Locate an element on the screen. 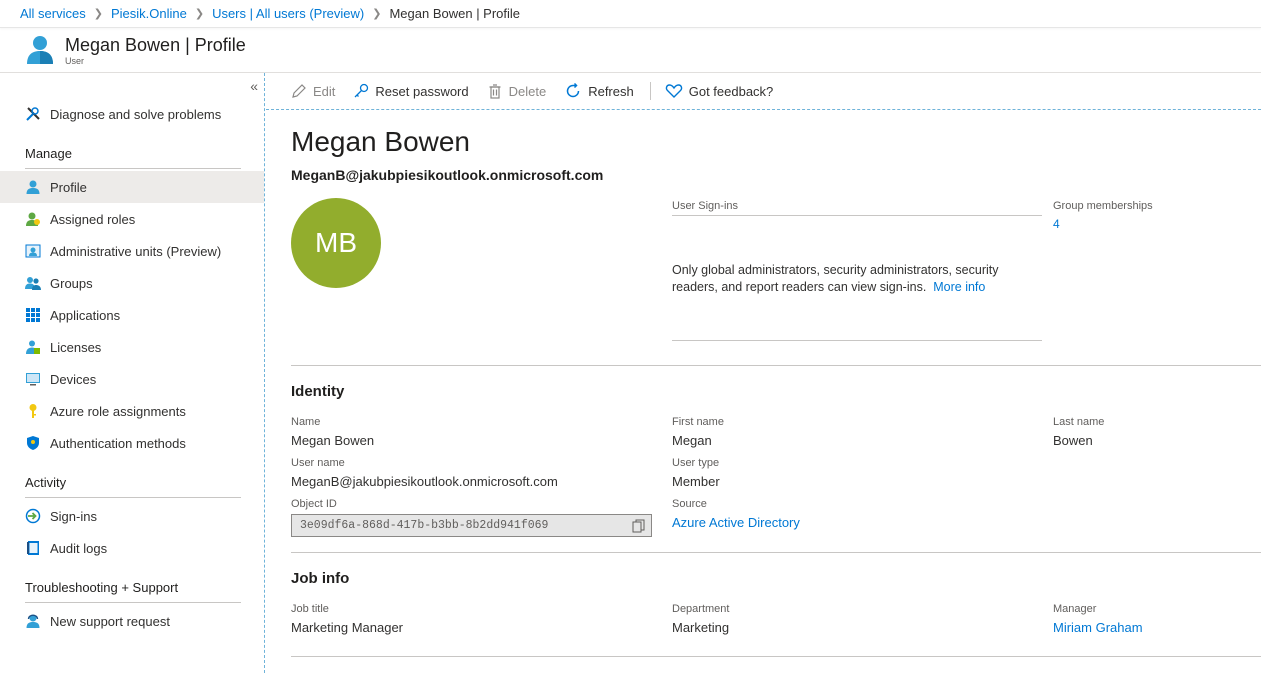 The height and width of the screenshot is (673, 1261). pencil-icon is located at coordinates (299, 91).